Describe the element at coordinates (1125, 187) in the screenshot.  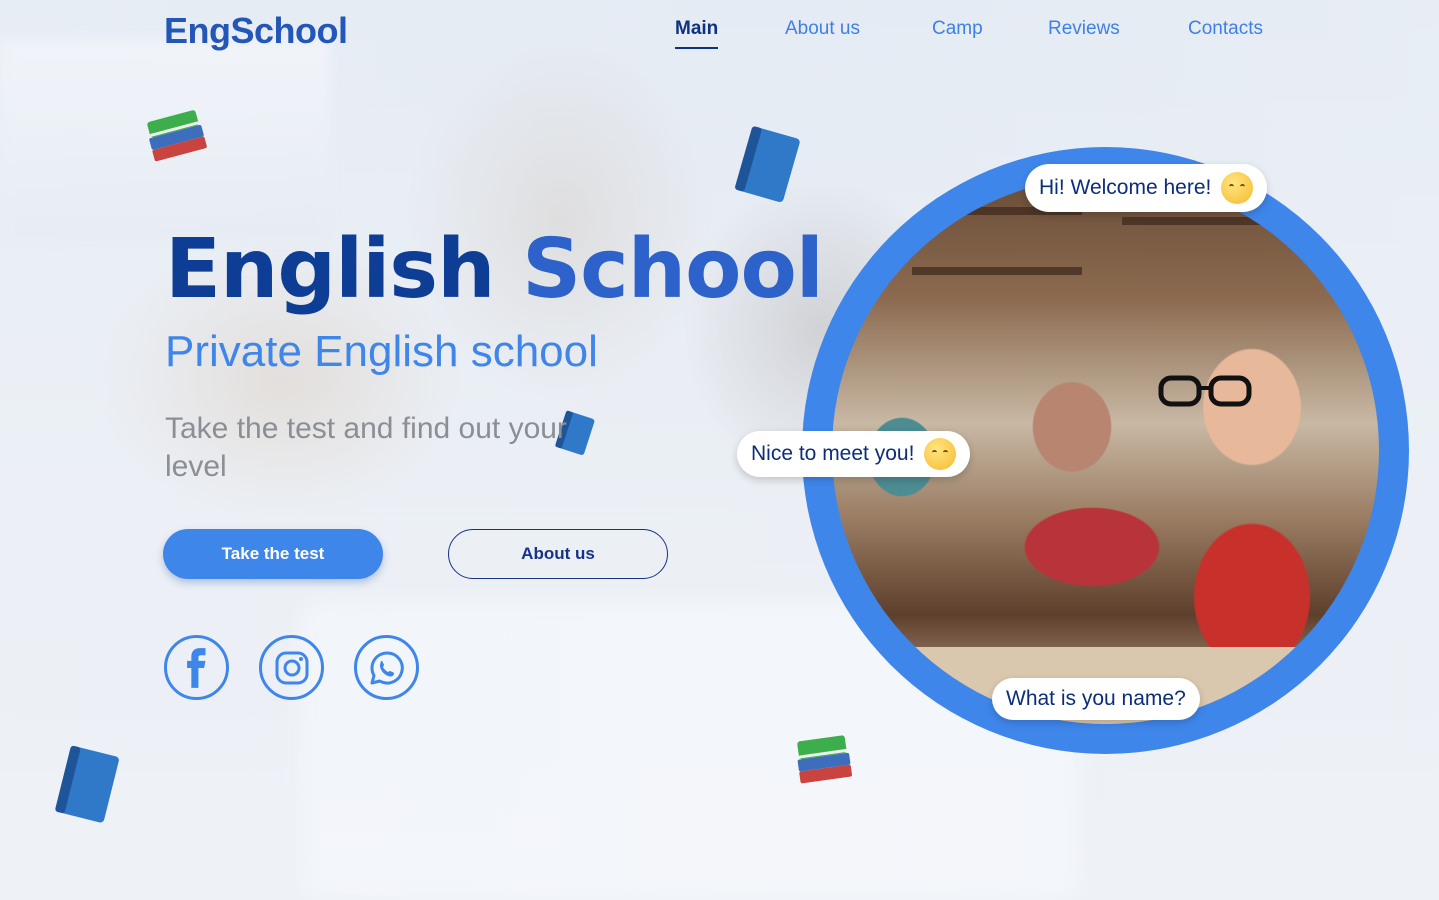
I see `welcome-bubble-text: Hi! Welcome here!` at that location.